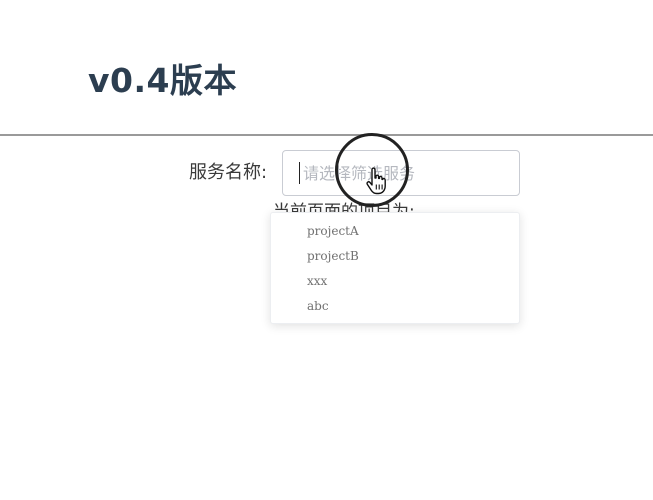 This screenshot has height=500, width=653. Describe the element at coordinates (162, 80) in the screenshot. I see `page-title: v0.4版本` at that location.